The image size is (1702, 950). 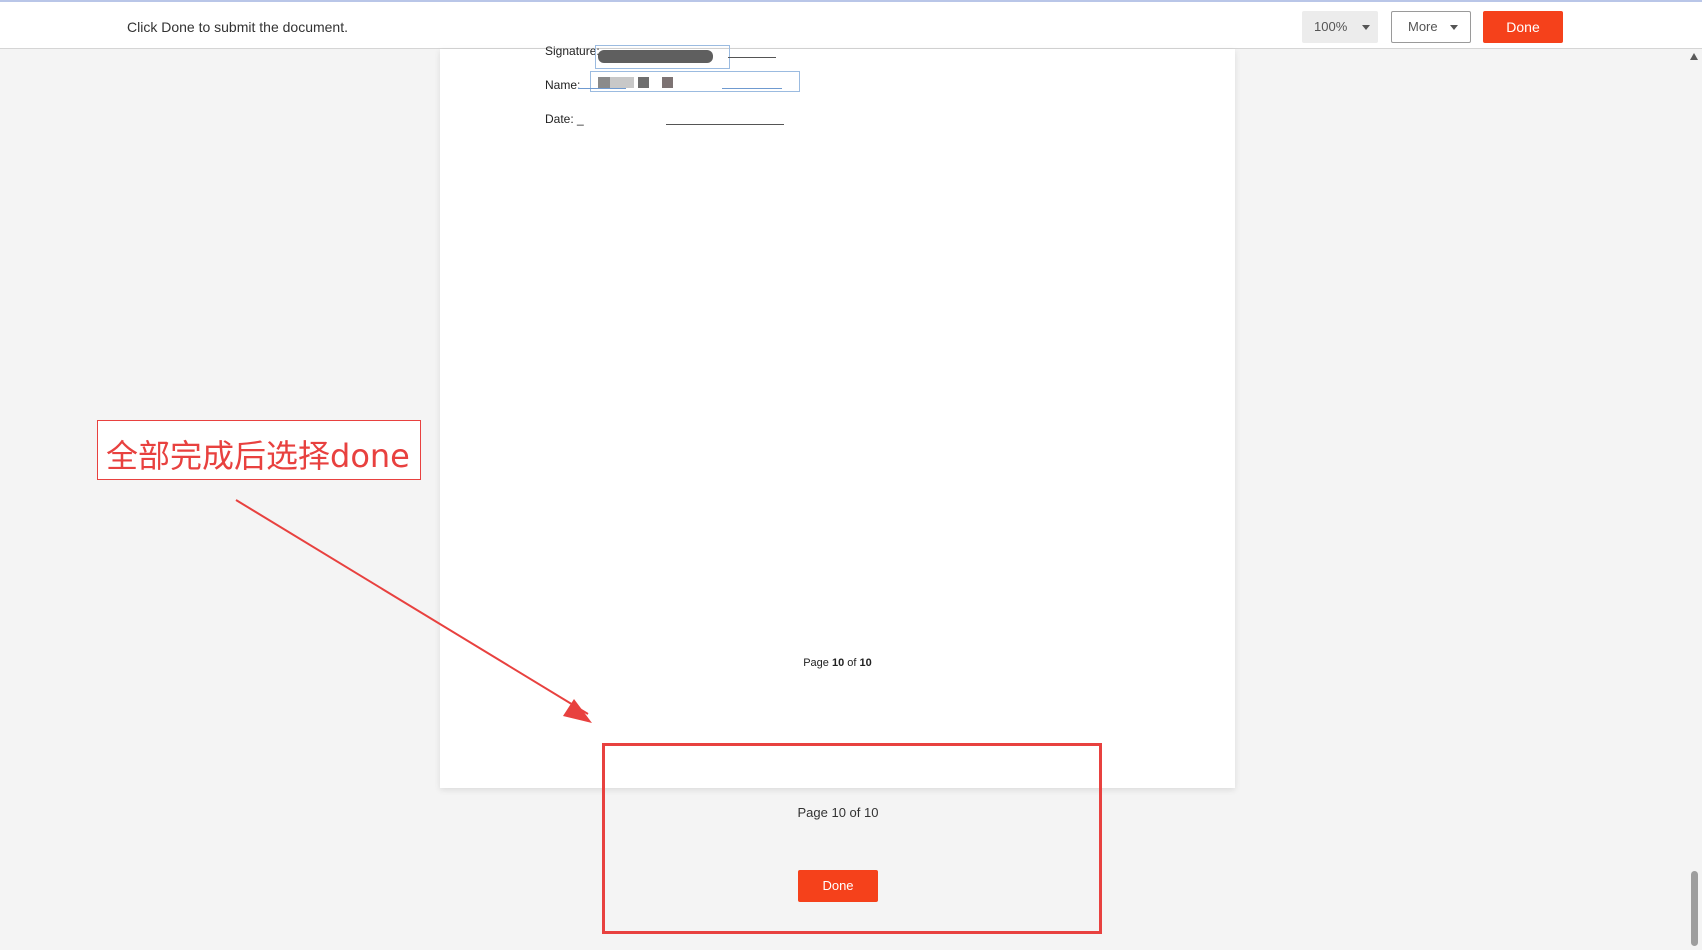 What do you see at coordinates (655, 56) in the screenshot?
I see `signature-ink` at bounding box center [655, 56].